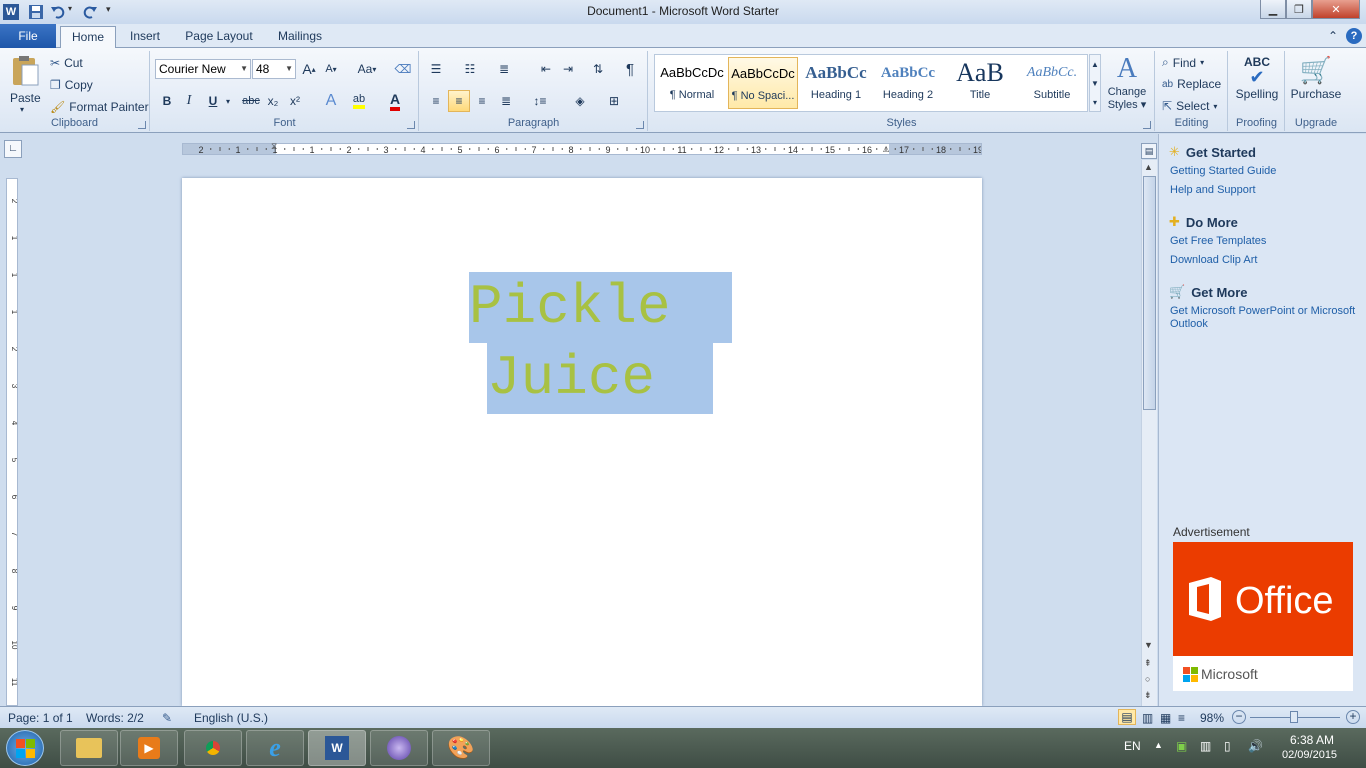 The image size is (1366, 768). What do you see at coordinates (1265, 241) in the screenshot?
I see `free-templates-link: Get Free Templates` at bounding box center [1265, 241].